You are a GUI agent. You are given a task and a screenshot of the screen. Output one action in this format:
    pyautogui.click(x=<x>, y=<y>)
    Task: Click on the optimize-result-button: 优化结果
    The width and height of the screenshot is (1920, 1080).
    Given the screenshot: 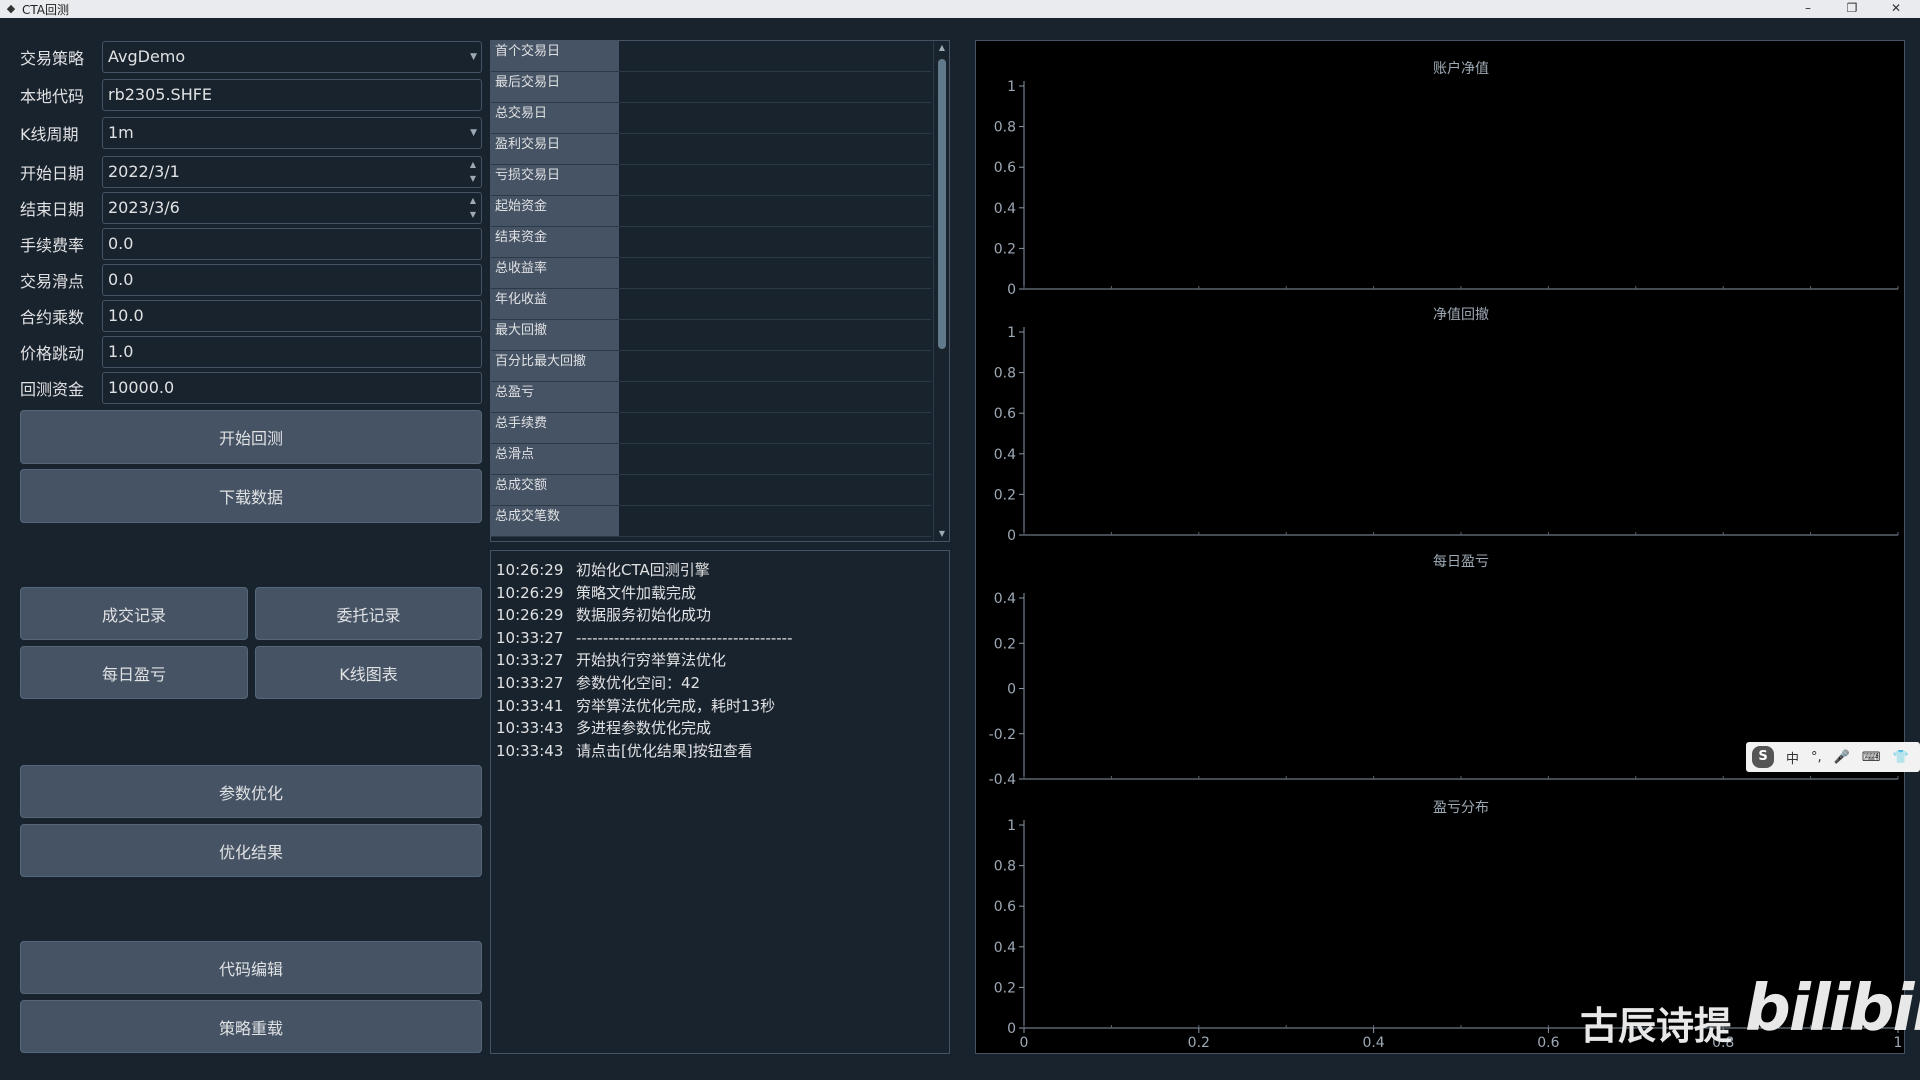 What is the action you would take?
    pyautogui.click(x=251, y=850)
    